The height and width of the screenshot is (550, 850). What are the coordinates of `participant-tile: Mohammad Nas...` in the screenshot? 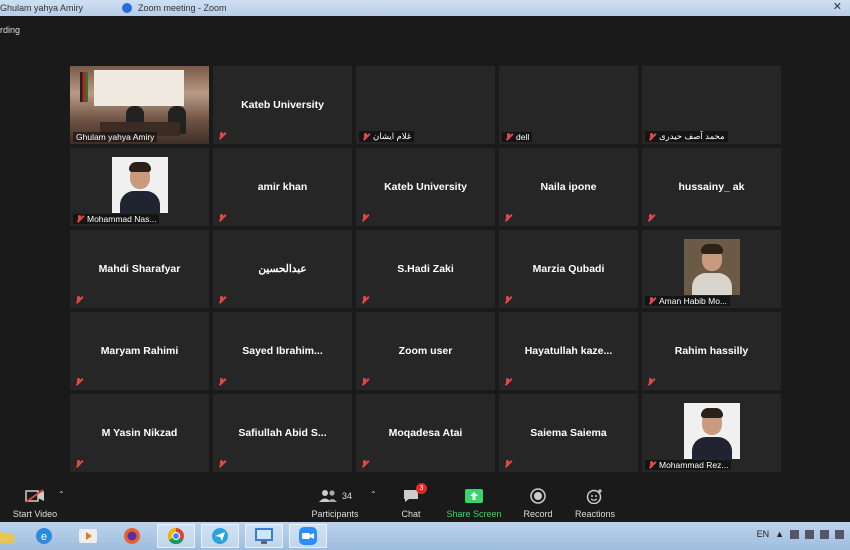 It's located at (139, 187).